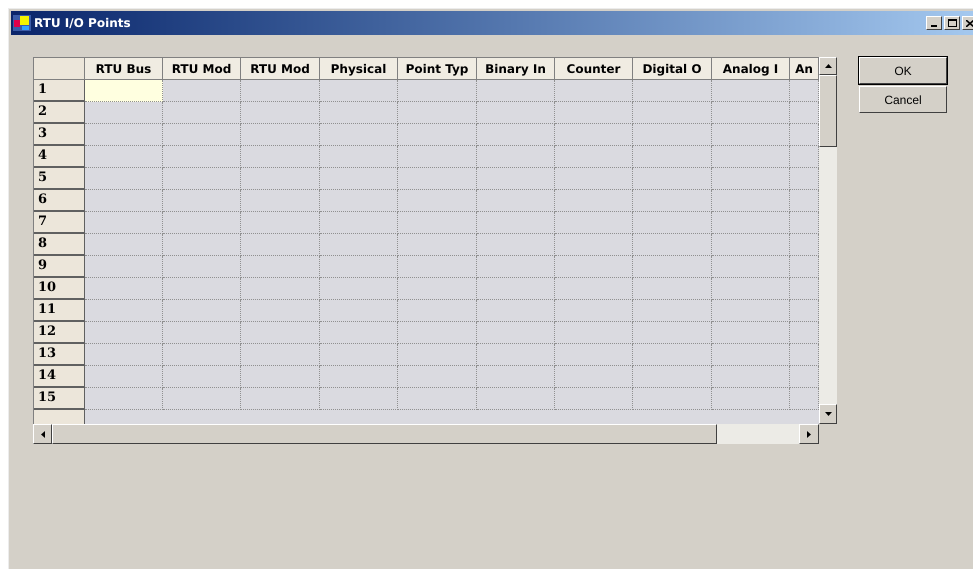  What do you see at coordinates (59, 113) in the screenshot?
I see `row-header: 2` at bounding box center [59, 113].